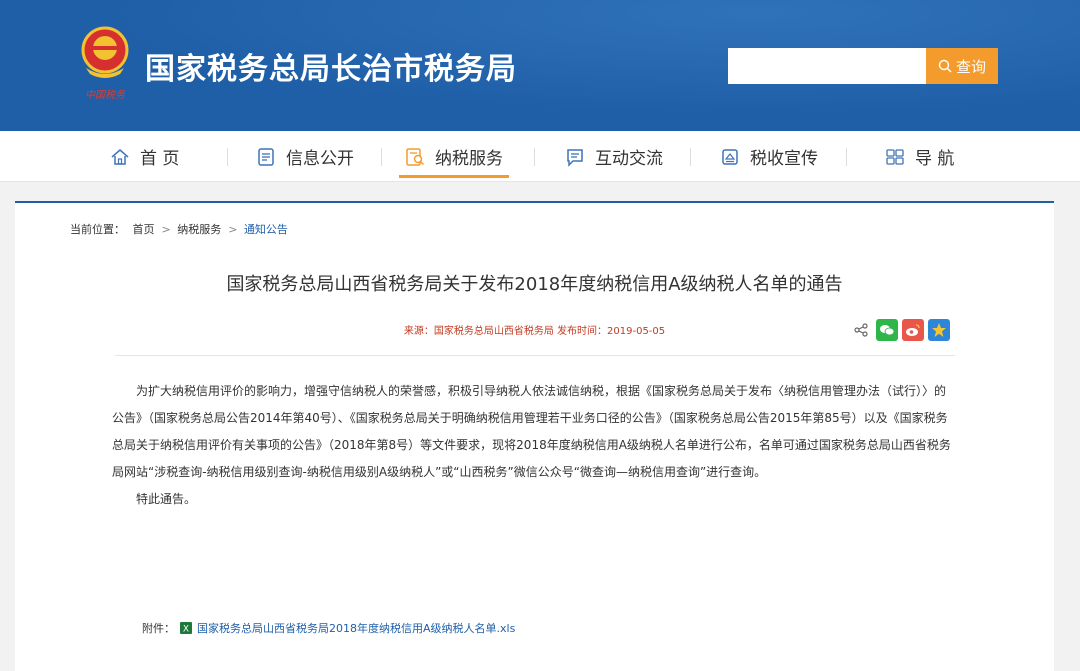 The height and width of the screenshot is (671, 1080). Describe the element at coordinates (454, 176) in the screenshot. I see `active-tab-indicator` at that location.